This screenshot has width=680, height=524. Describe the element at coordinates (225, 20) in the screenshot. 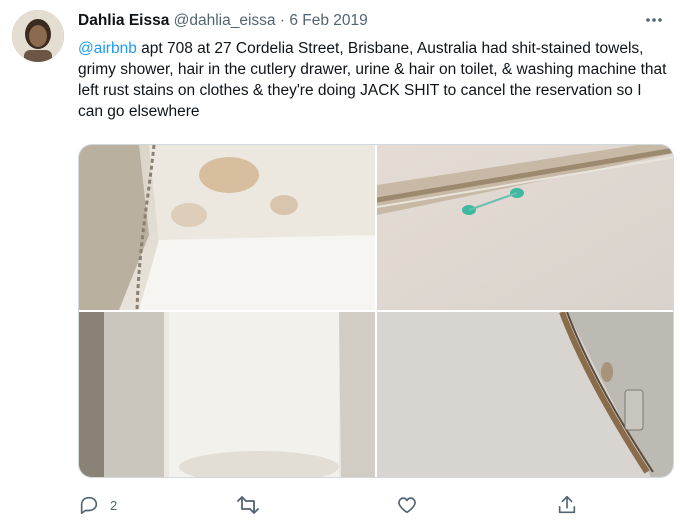

I see `author-handle: @dahlia_eissa` at that location.